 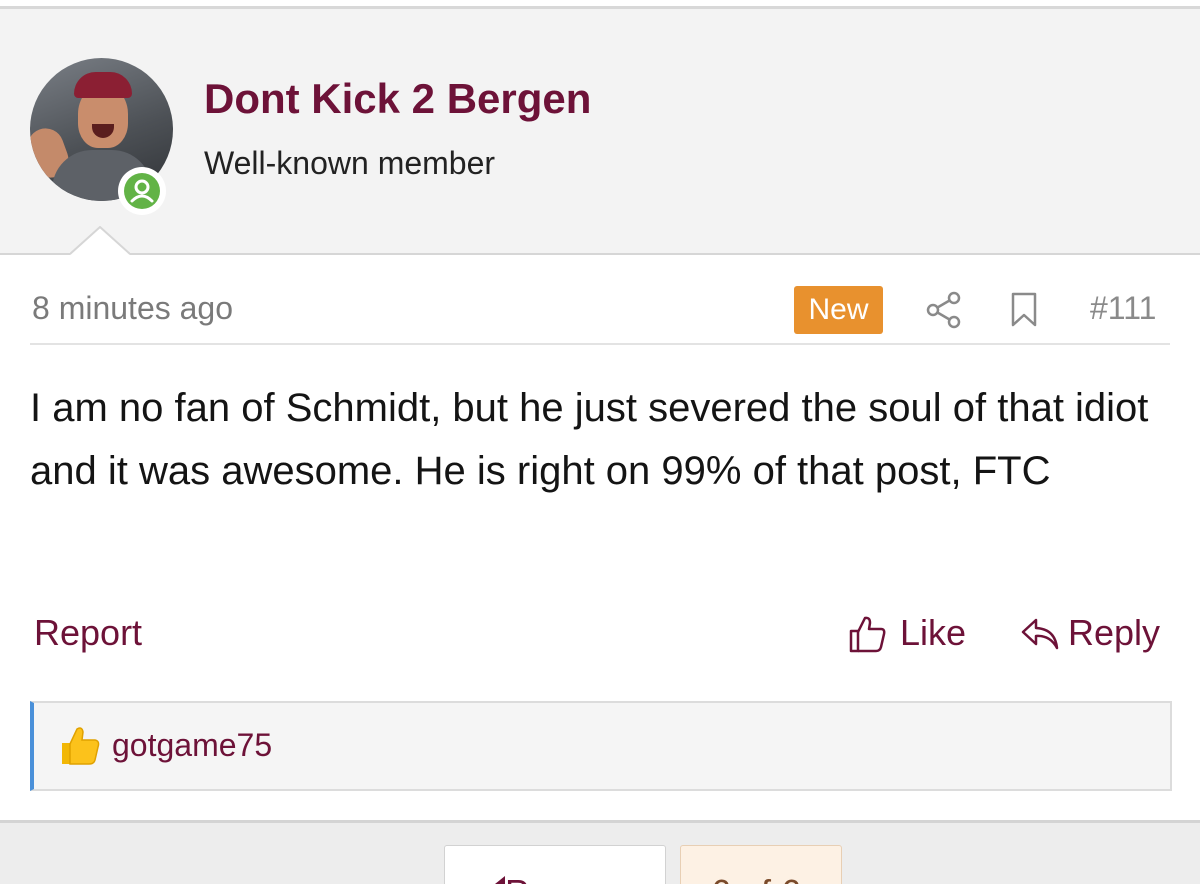 I want to click on avatar-cap, so click(x=103, y=85).